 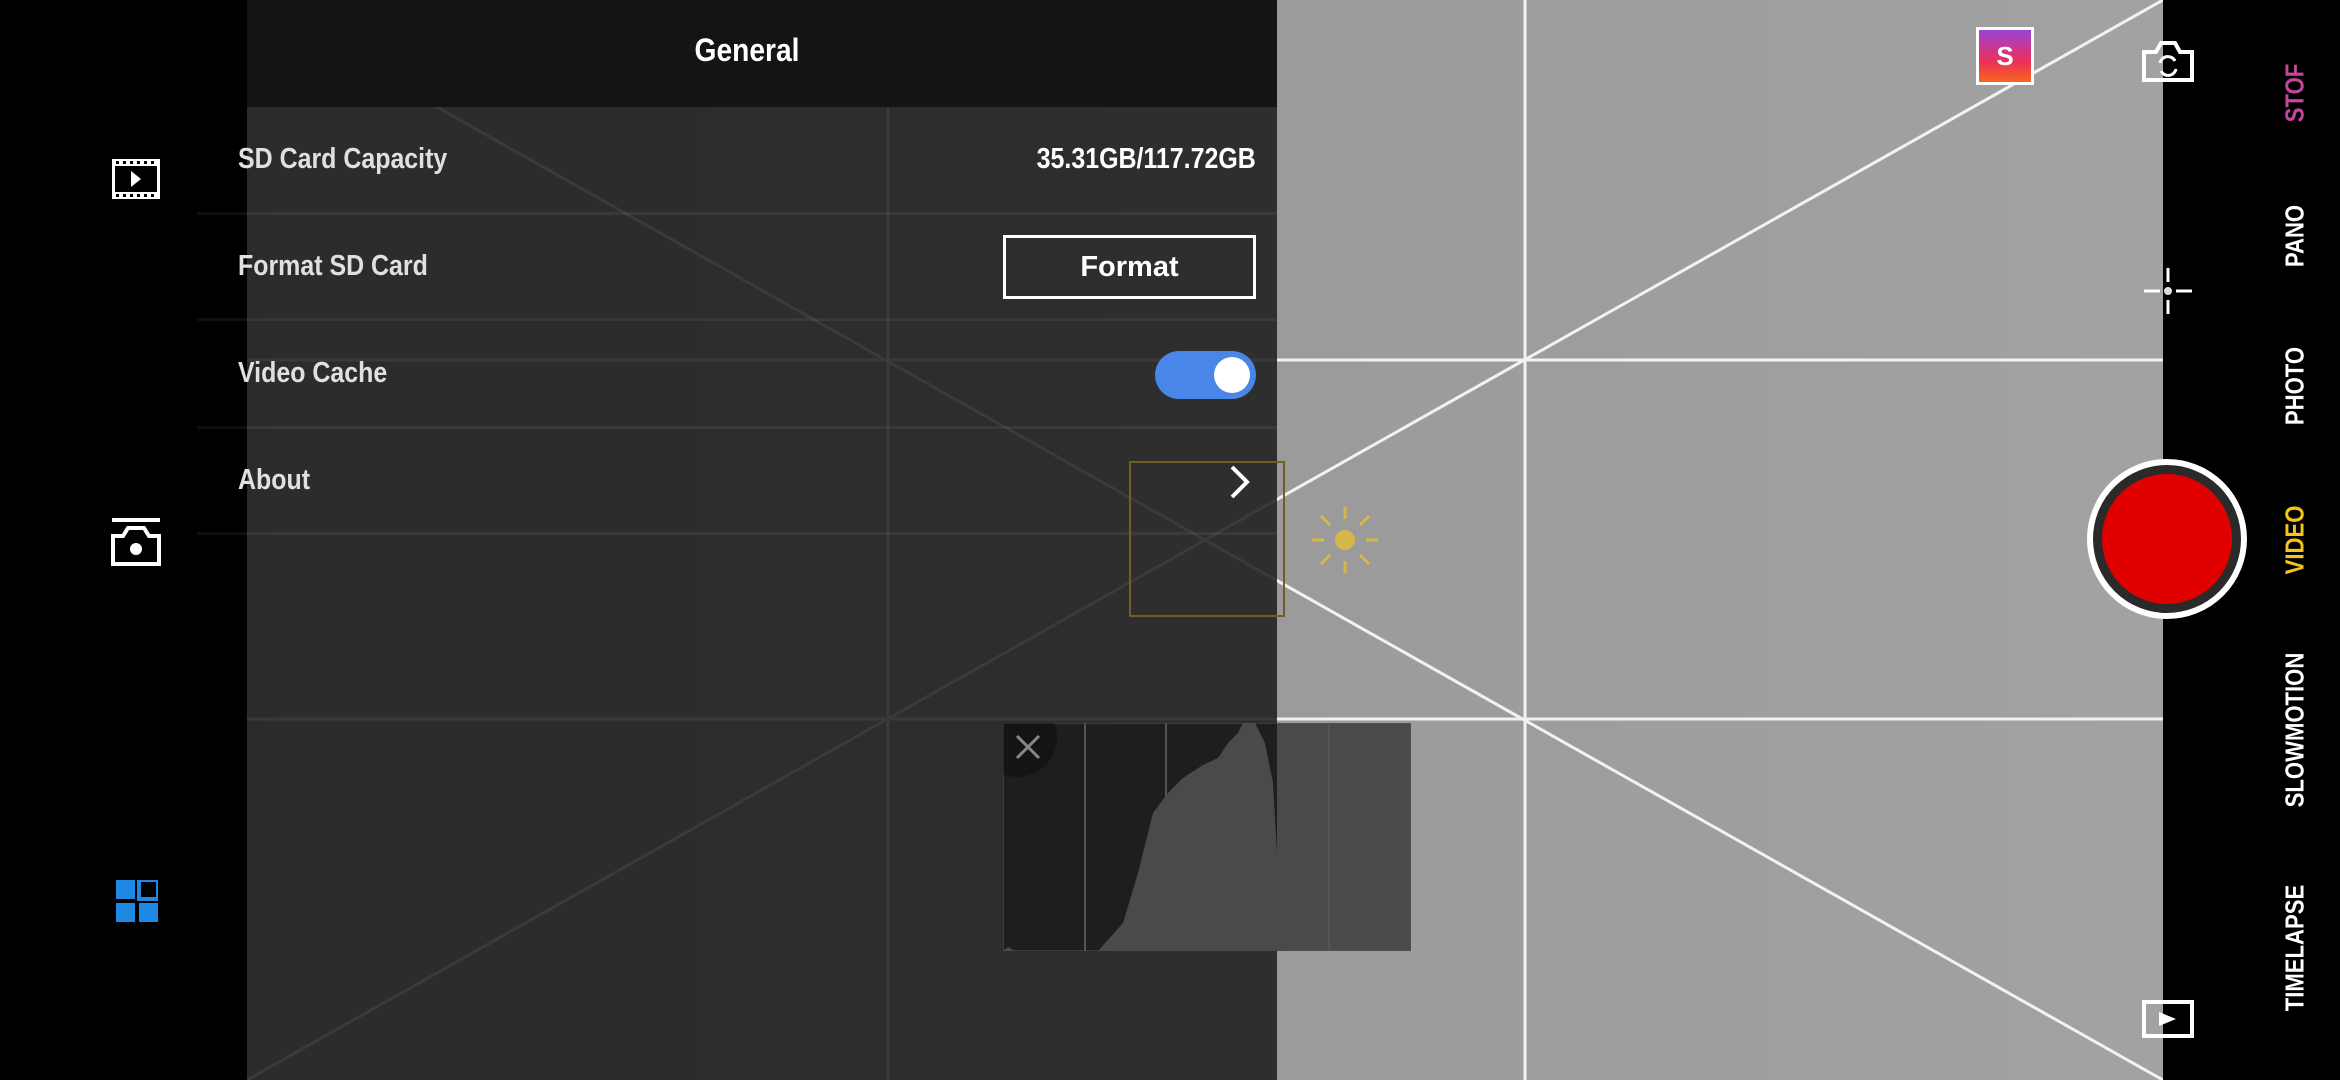 I want to click on grid-apps-icon, so click(x=137, y=901).